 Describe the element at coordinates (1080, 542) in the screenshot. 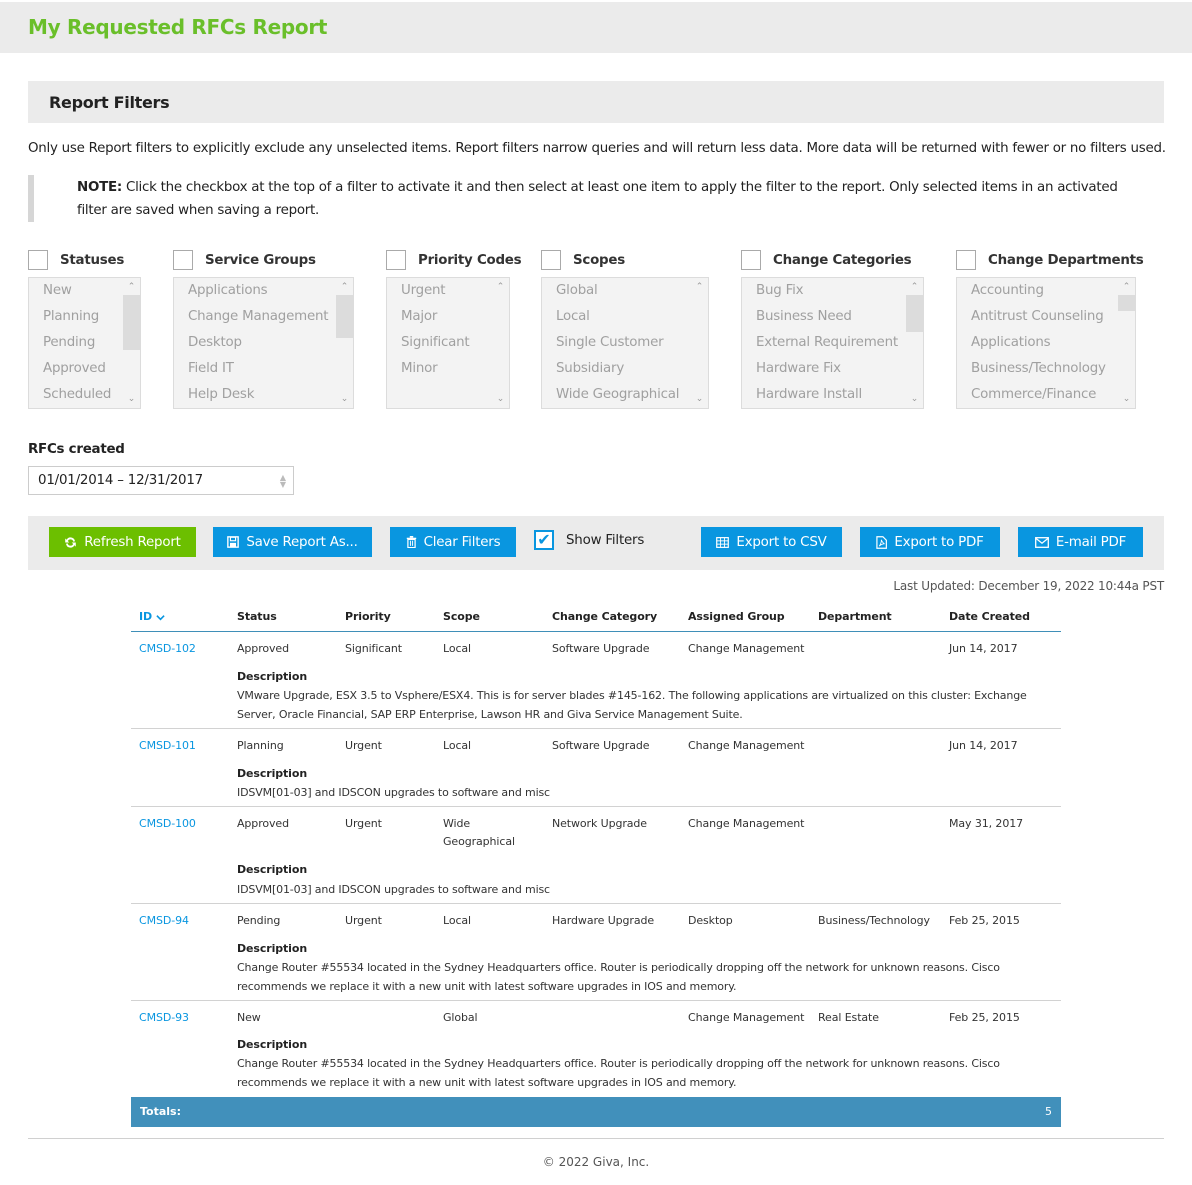

I see `email-pdf-button: E-mail PDF` at that location.